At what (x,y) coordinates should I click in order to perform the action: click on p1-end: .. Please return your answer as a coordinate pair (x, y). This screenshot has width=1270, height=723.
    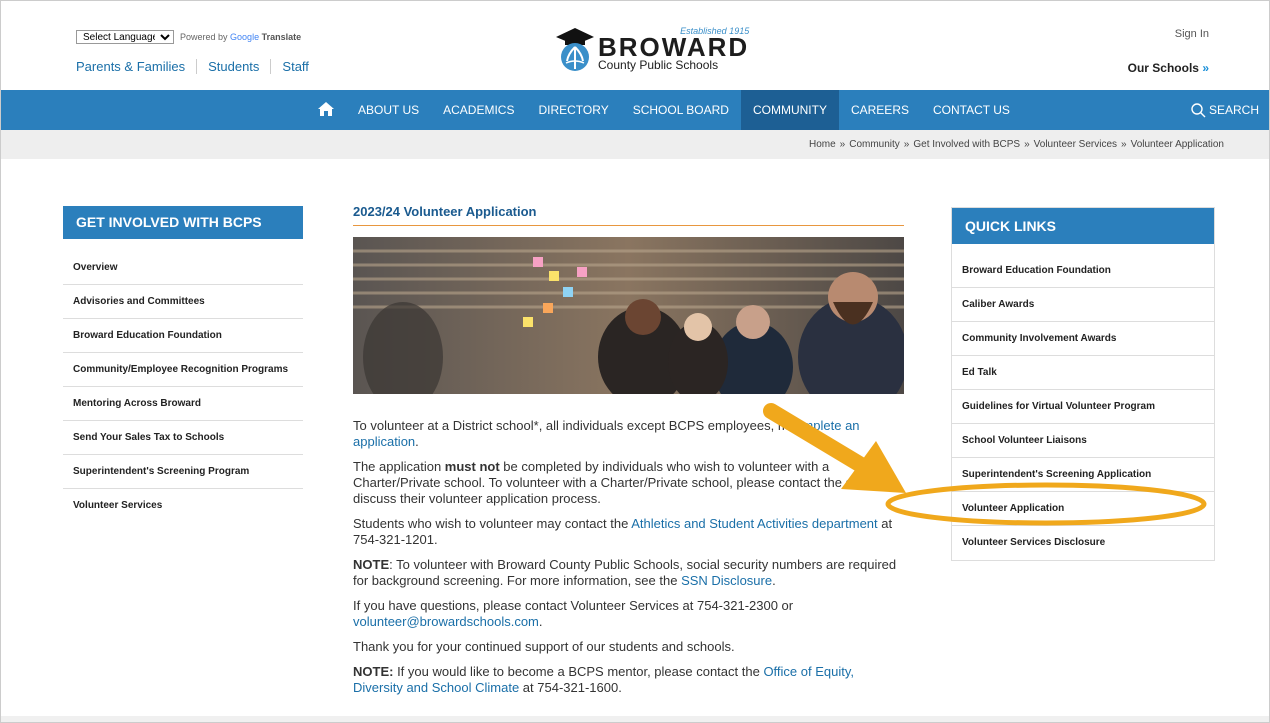
    Looking at the image, I should click on (417, 441).